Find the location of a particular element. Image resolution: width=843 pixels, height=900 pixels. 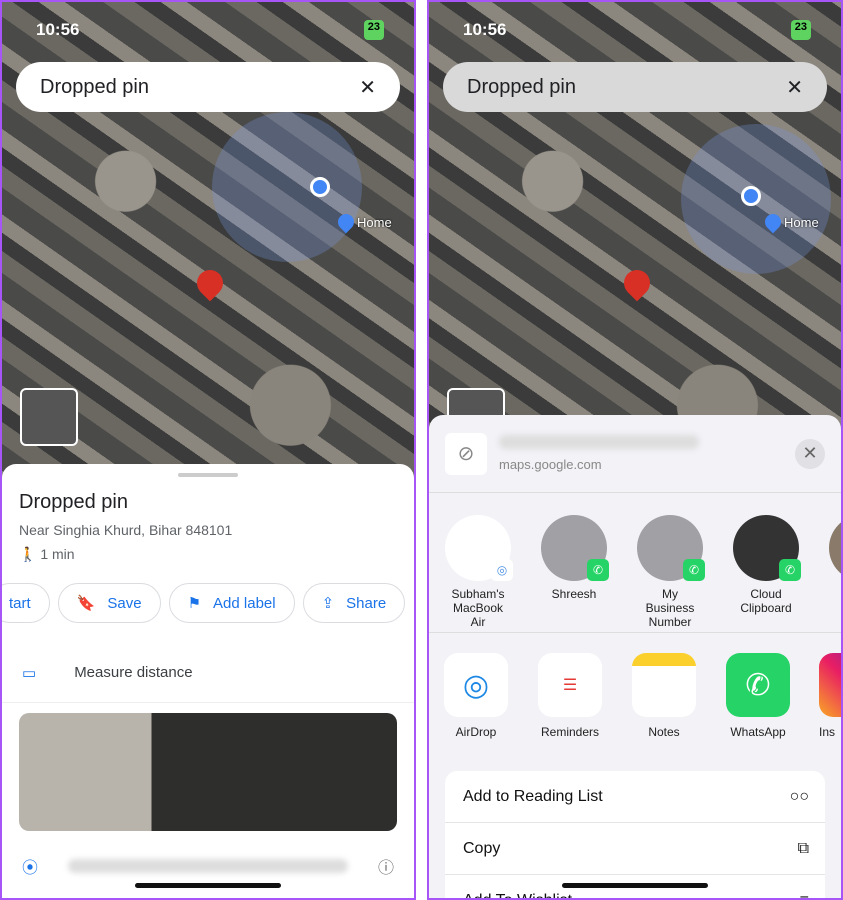

apps-row: ◎ AirDrop ☰ Reminders Notes ✆ WhatsApp Ins is located at coordinates (635, 695).